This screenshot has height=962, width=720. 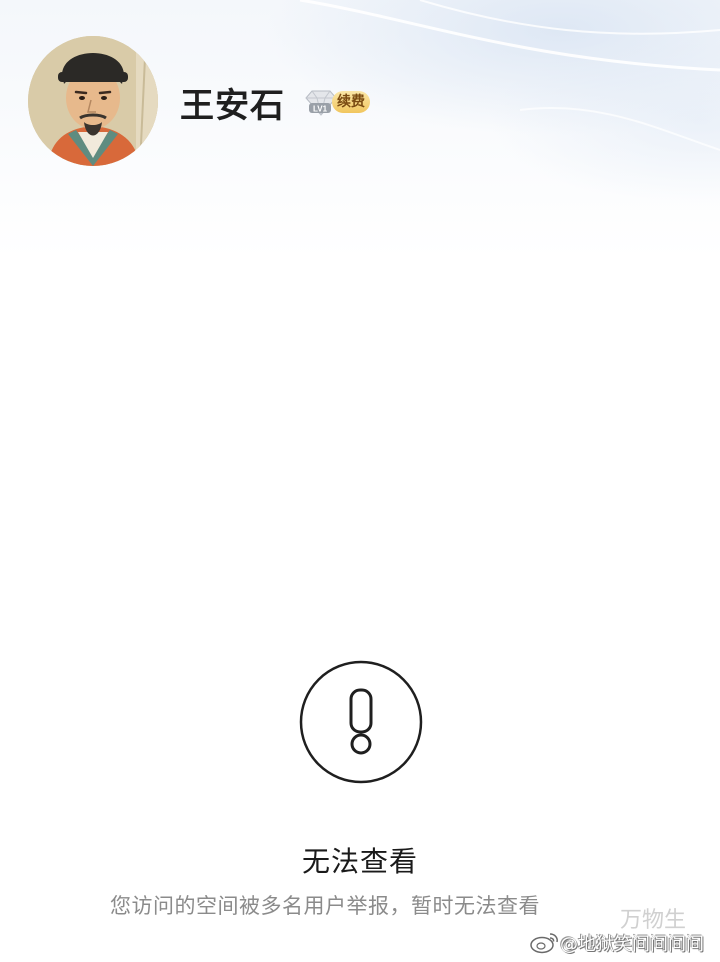 I want to click on profile-header: 王安石 LV1 续费, so click(x=358, y=101).